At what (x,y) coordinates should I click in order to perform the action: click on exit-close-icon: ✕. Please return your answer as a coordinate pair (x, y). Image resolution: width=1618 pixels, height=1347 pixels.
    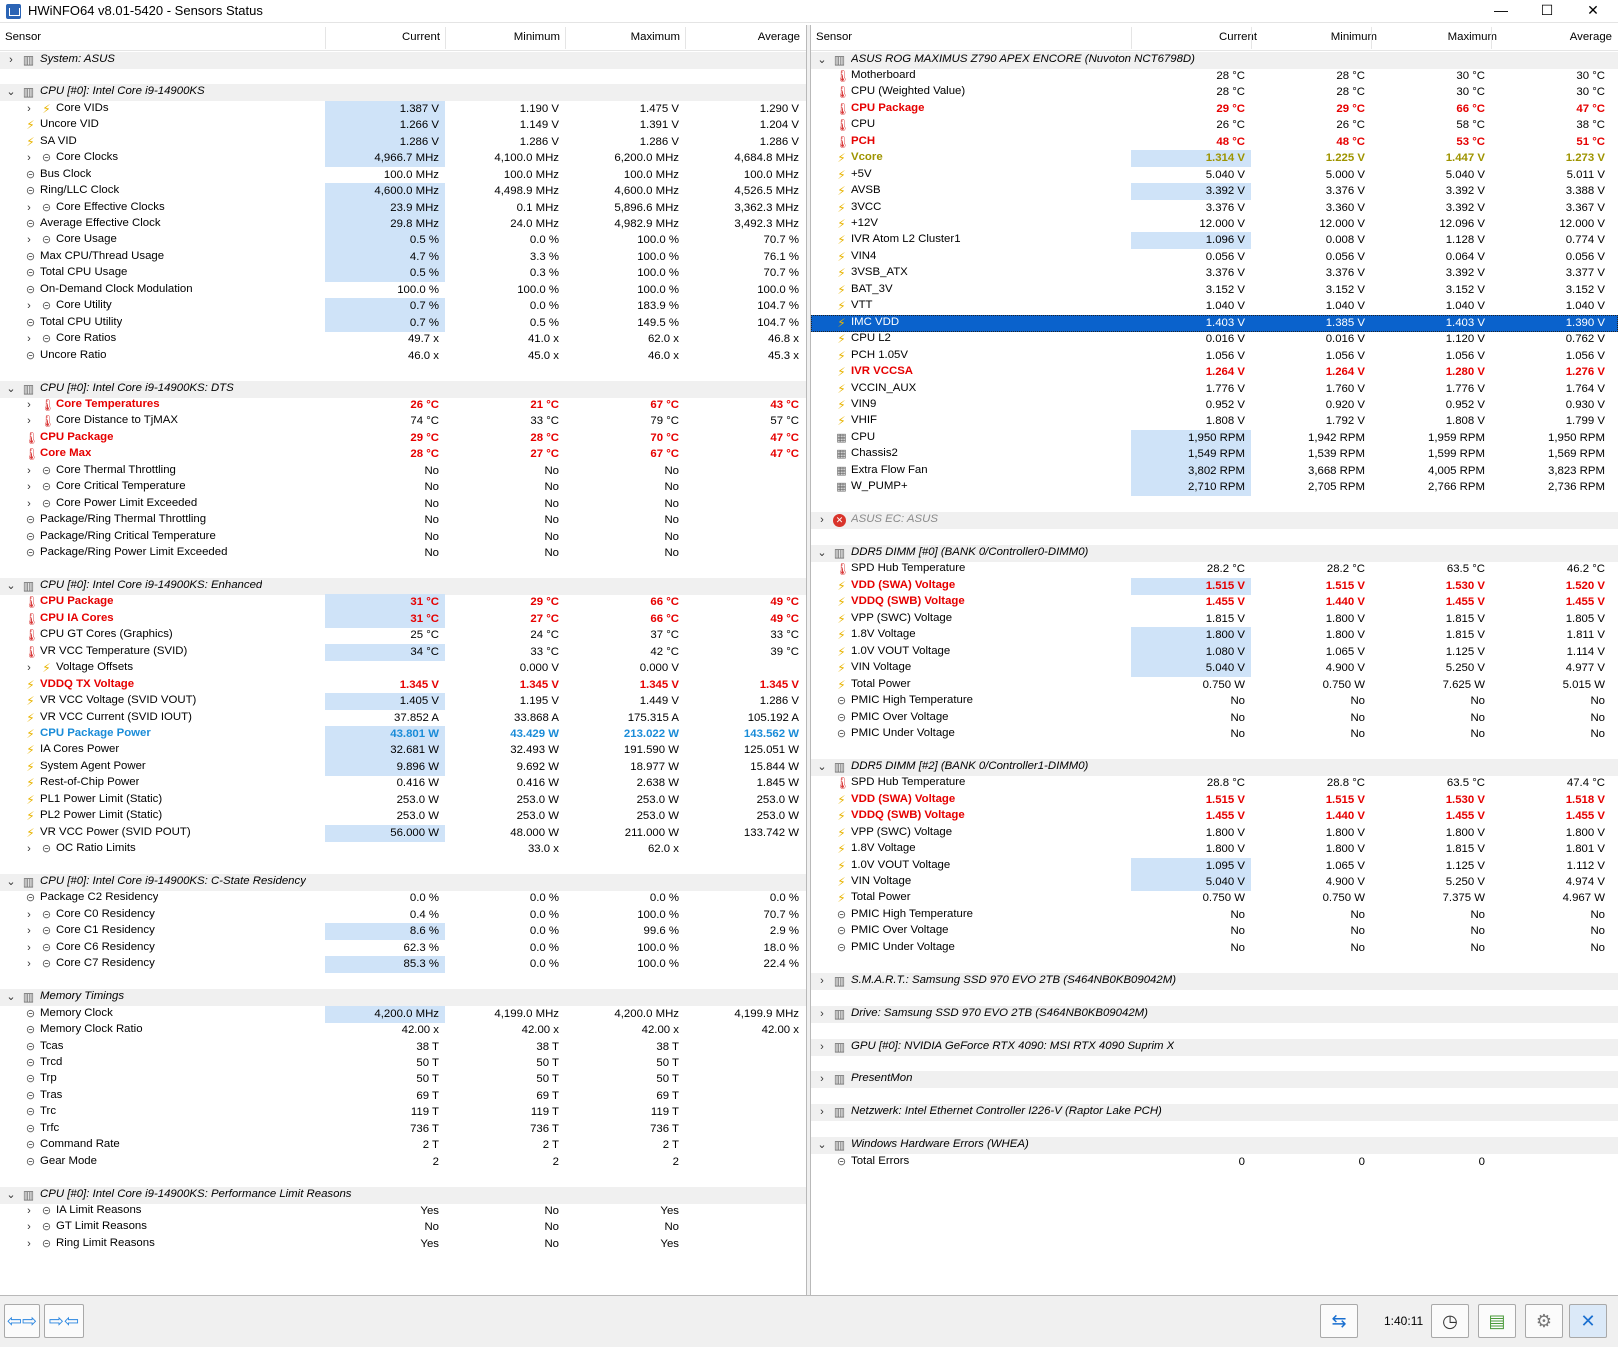
    Looking at the image, I should click on (1588, 1321).